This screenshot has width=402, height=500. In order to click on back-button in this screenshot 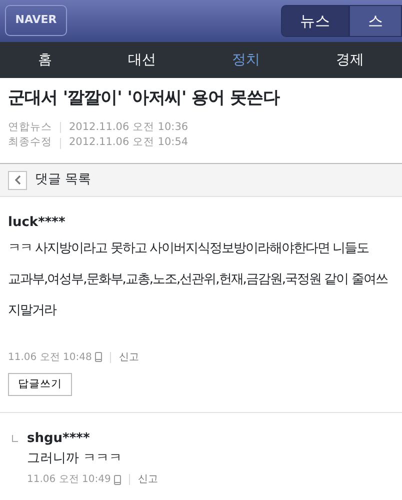, I will do `click(17, 180)`.